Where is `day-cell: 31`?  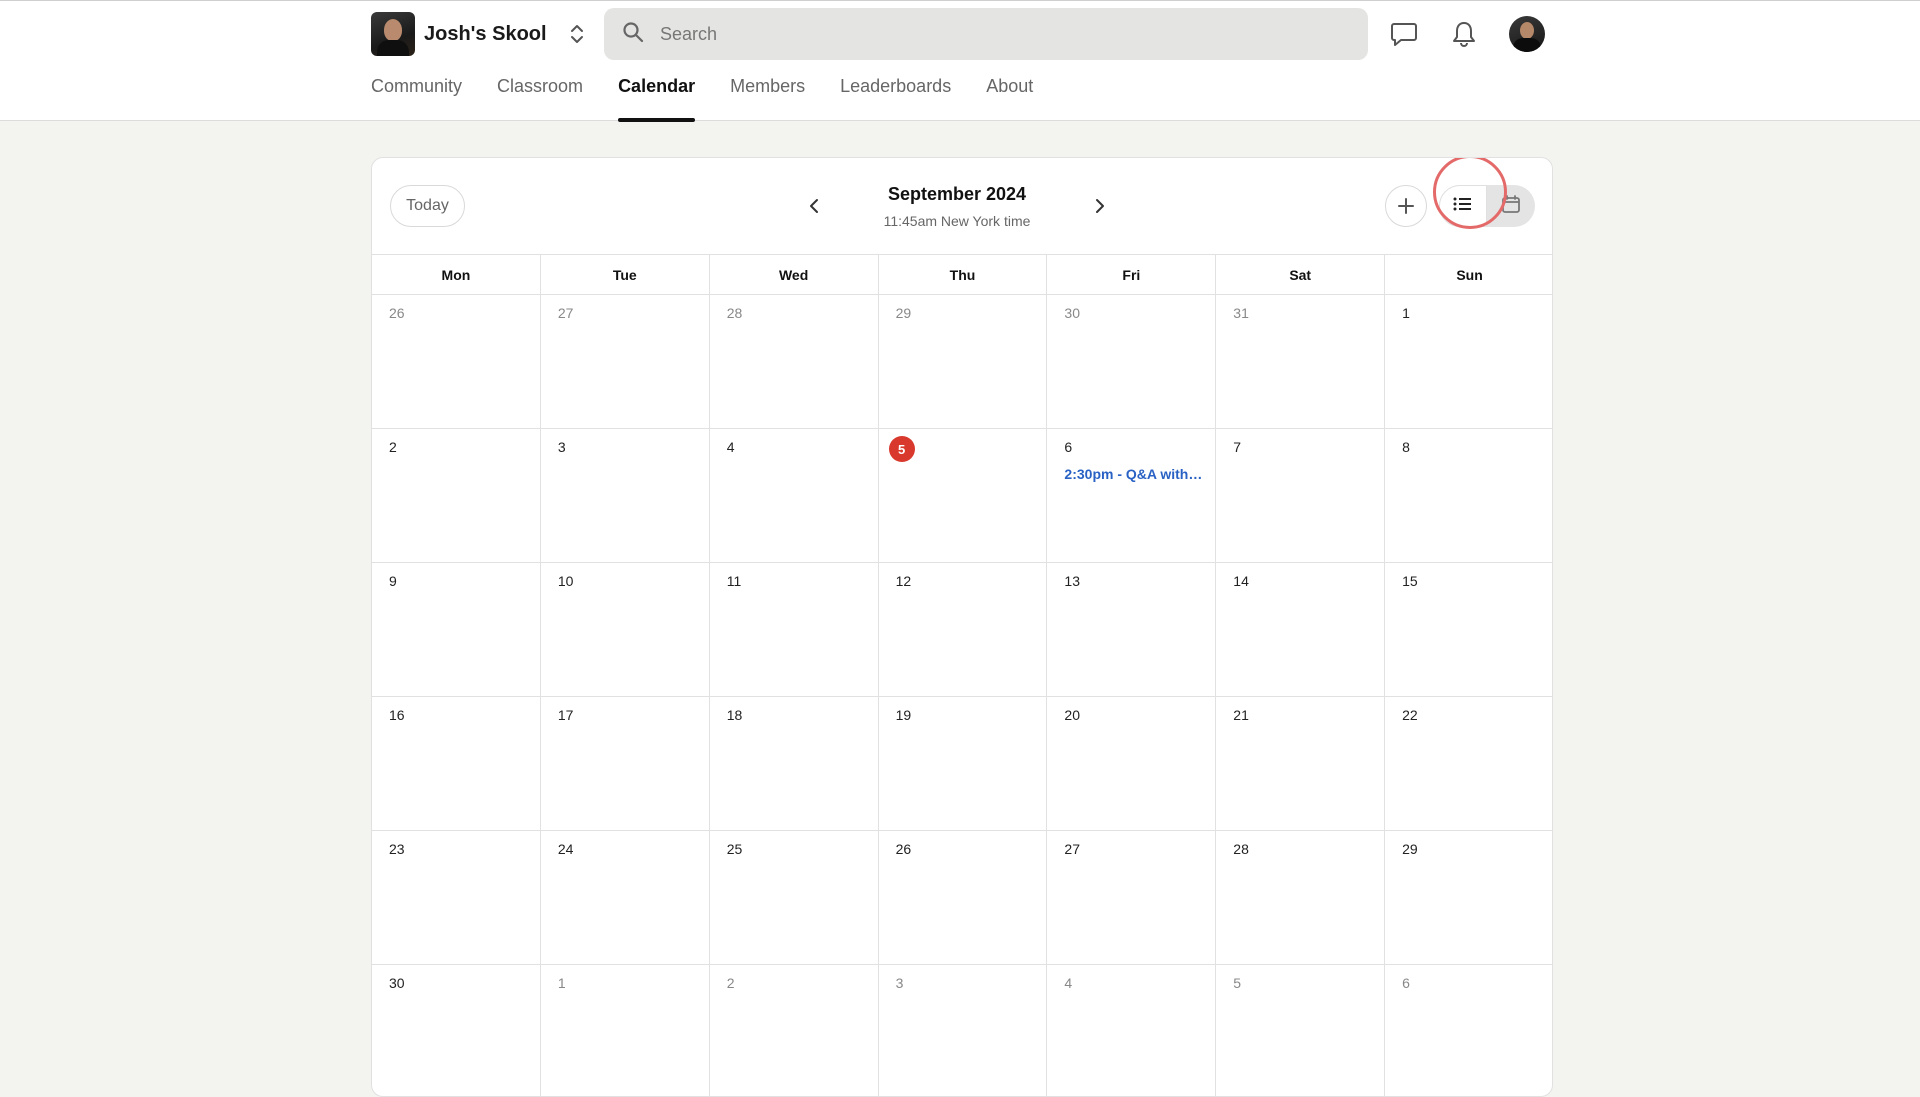
day-cell: 31 is located at coordinates (1301, 361).